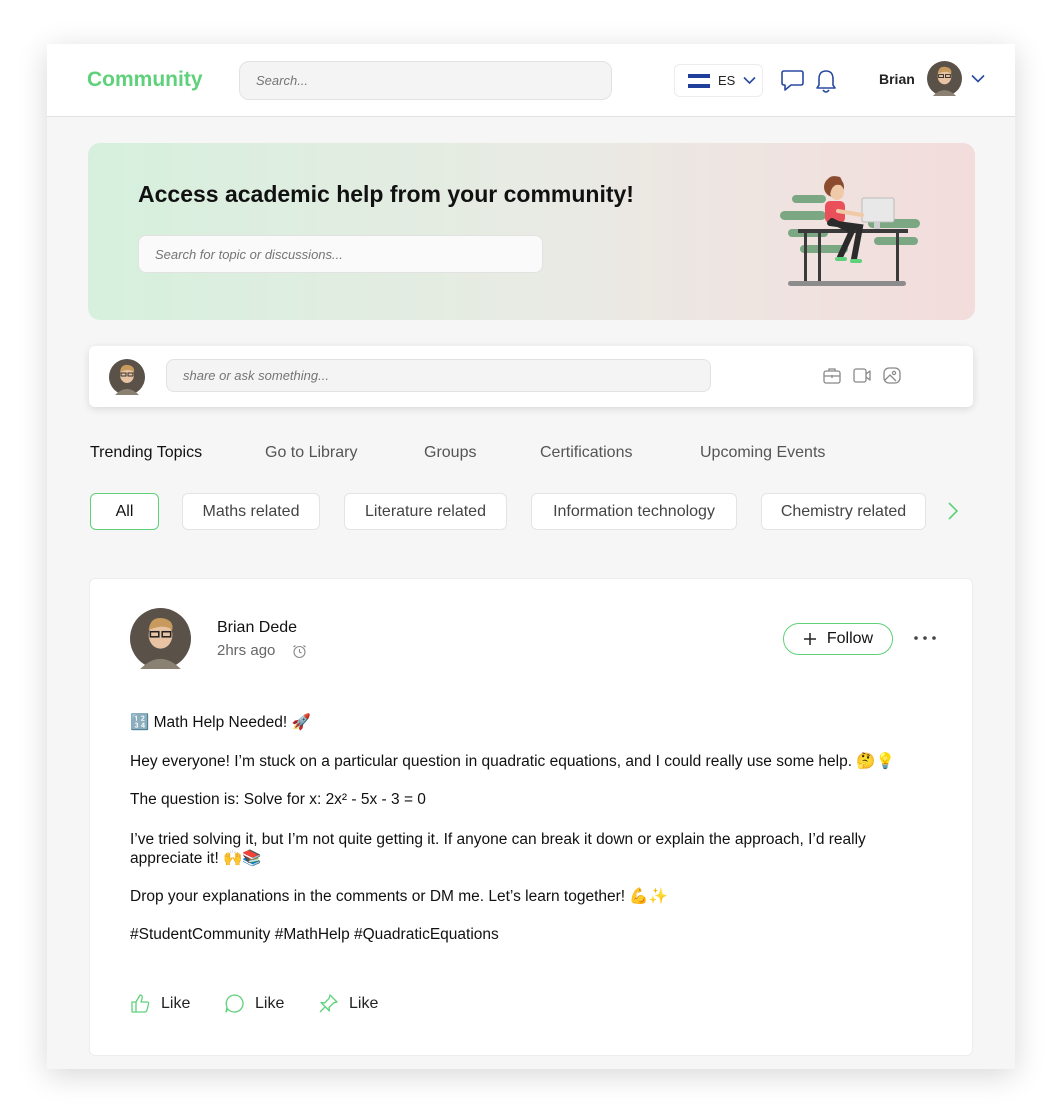 The height and width of the screenshot is (1120, 1062). Describe the element at coordinates (897, 79) in the screenshot. I see `user-name: Brian` at that location.